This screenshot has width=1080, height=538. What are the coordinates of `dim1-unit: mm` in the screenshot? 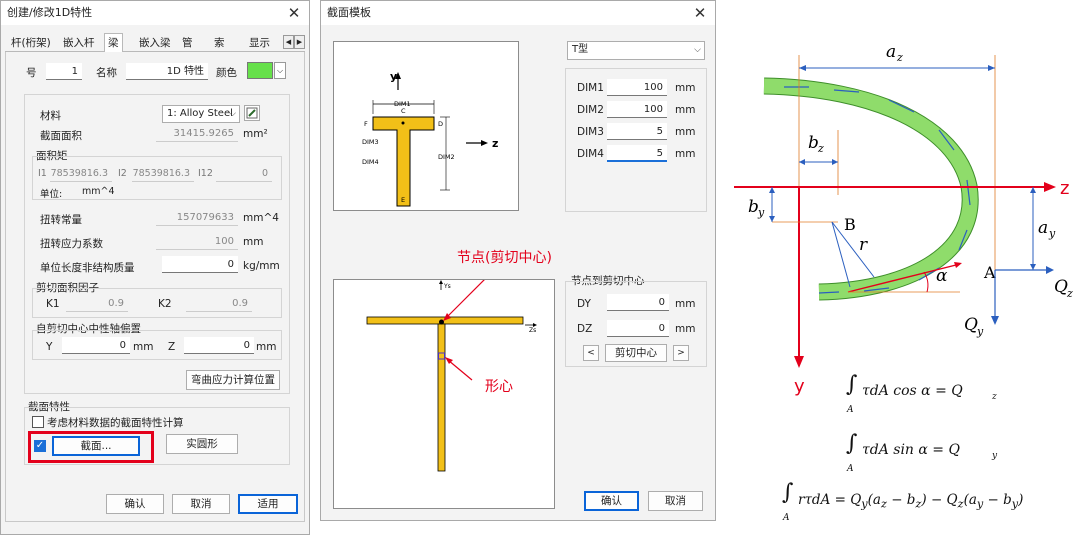 It's located at (685, 88).